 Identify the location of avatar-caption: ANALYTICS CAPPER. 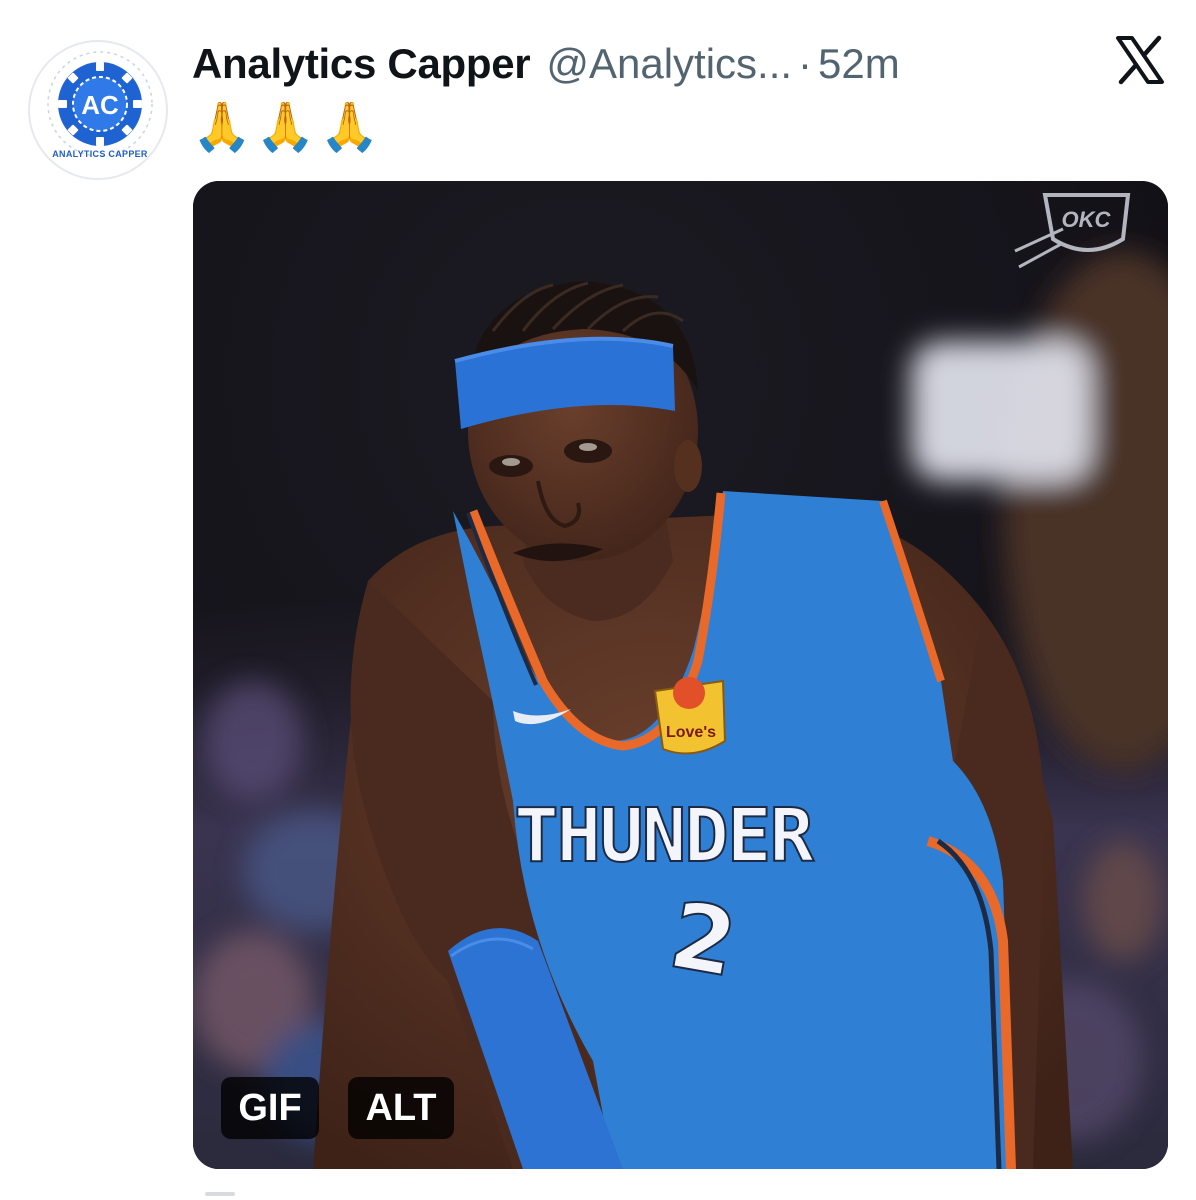
(100, 154).